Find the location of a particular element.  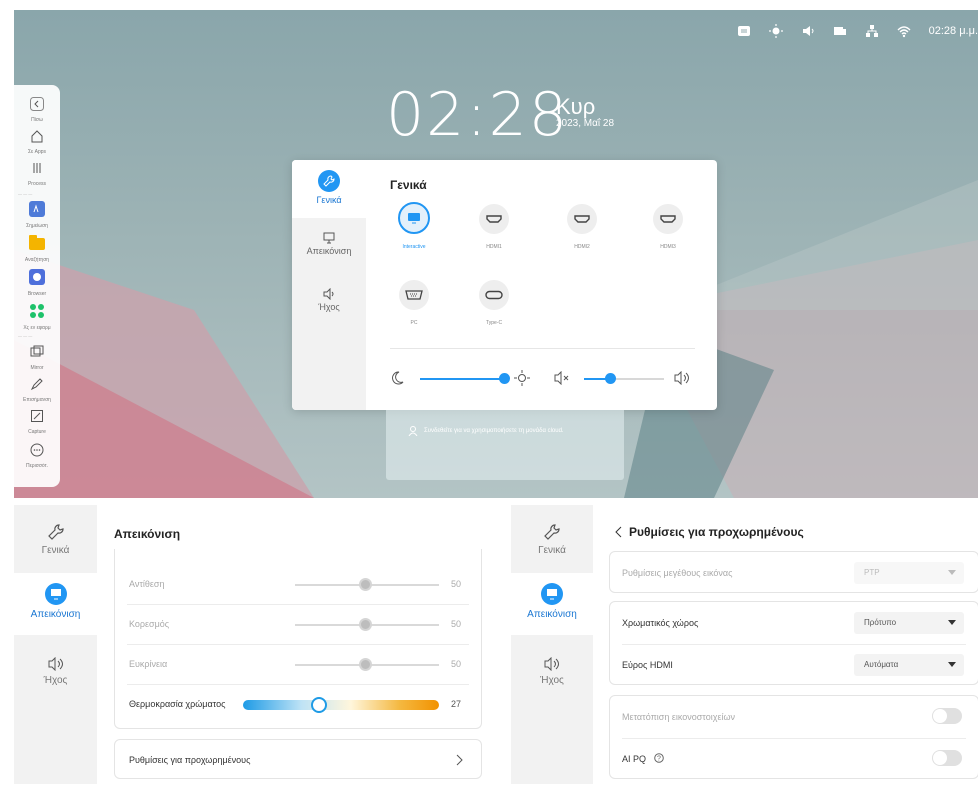

volume-icon is located at coordinates (808, 31).